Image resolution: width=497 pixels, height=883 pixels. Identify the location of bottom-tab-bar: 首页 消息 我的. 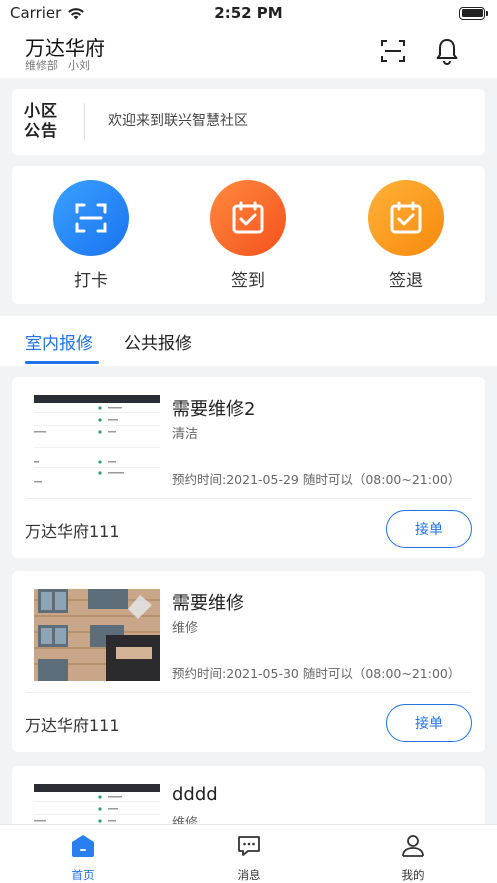
(248, 853).